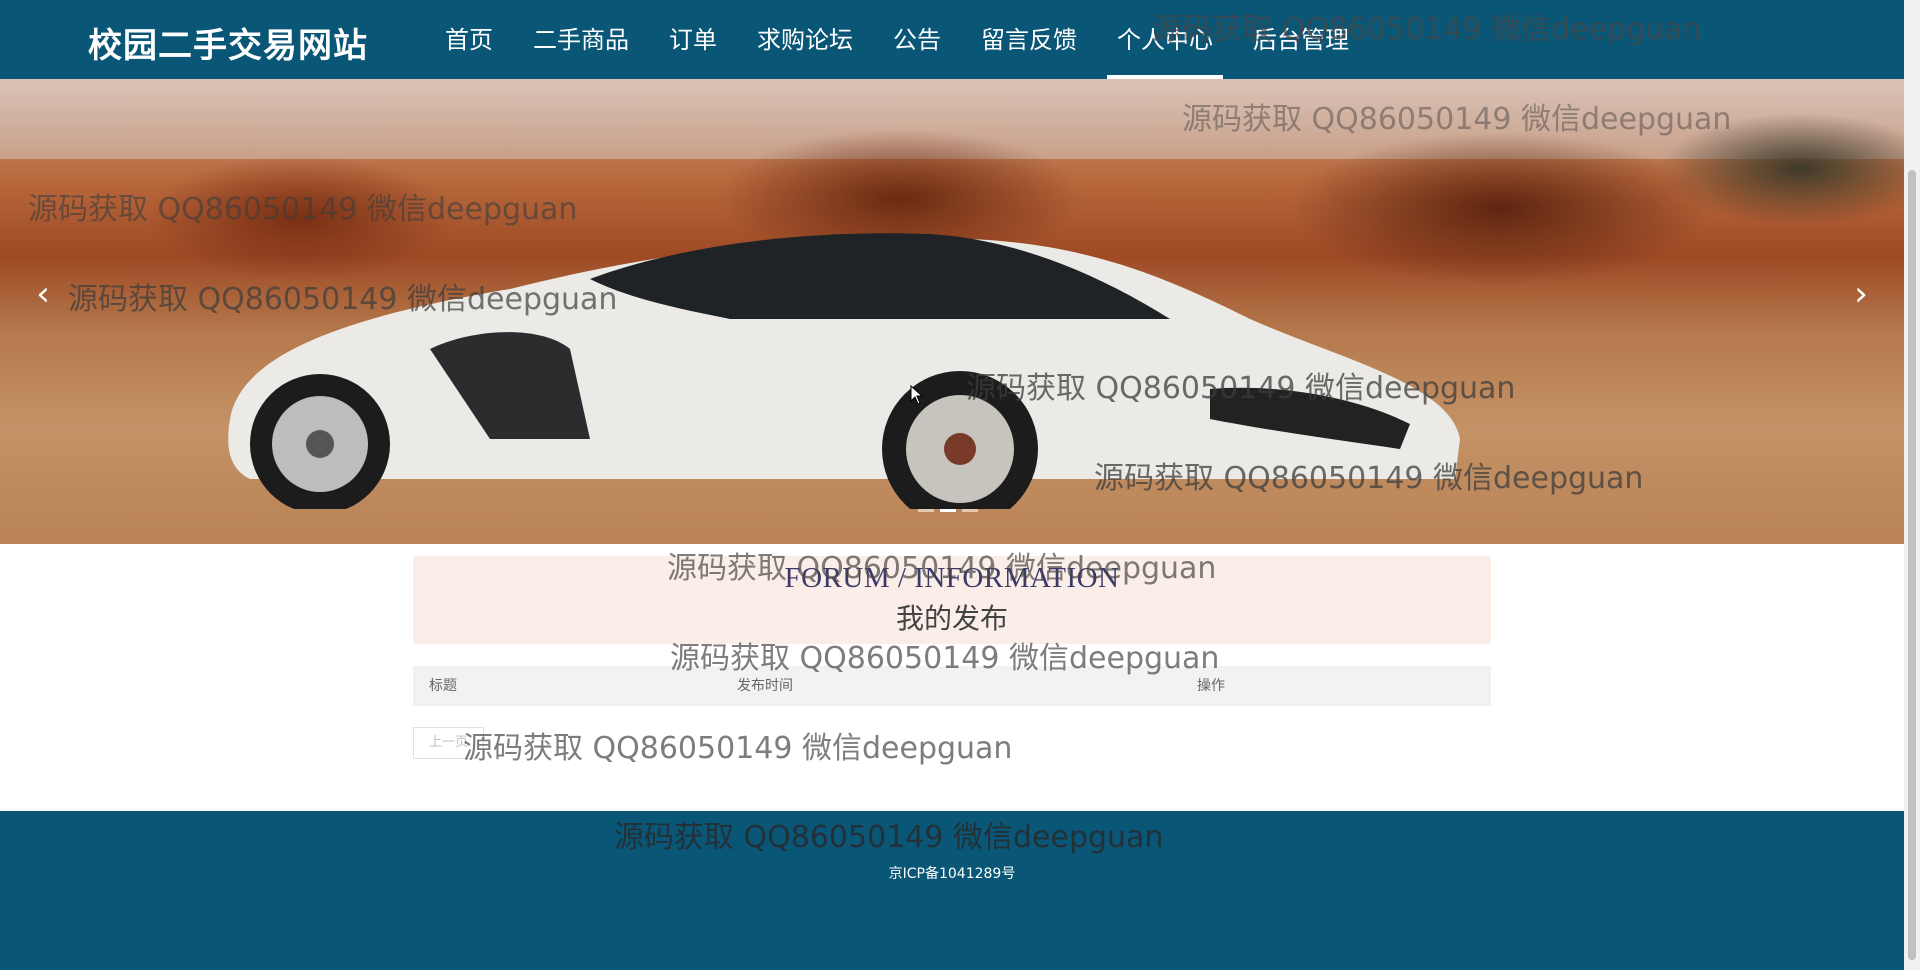  Describe the element at coordinates (917, 39) in the screenshot. I see `nav-item-announcements: 公告` at that location.